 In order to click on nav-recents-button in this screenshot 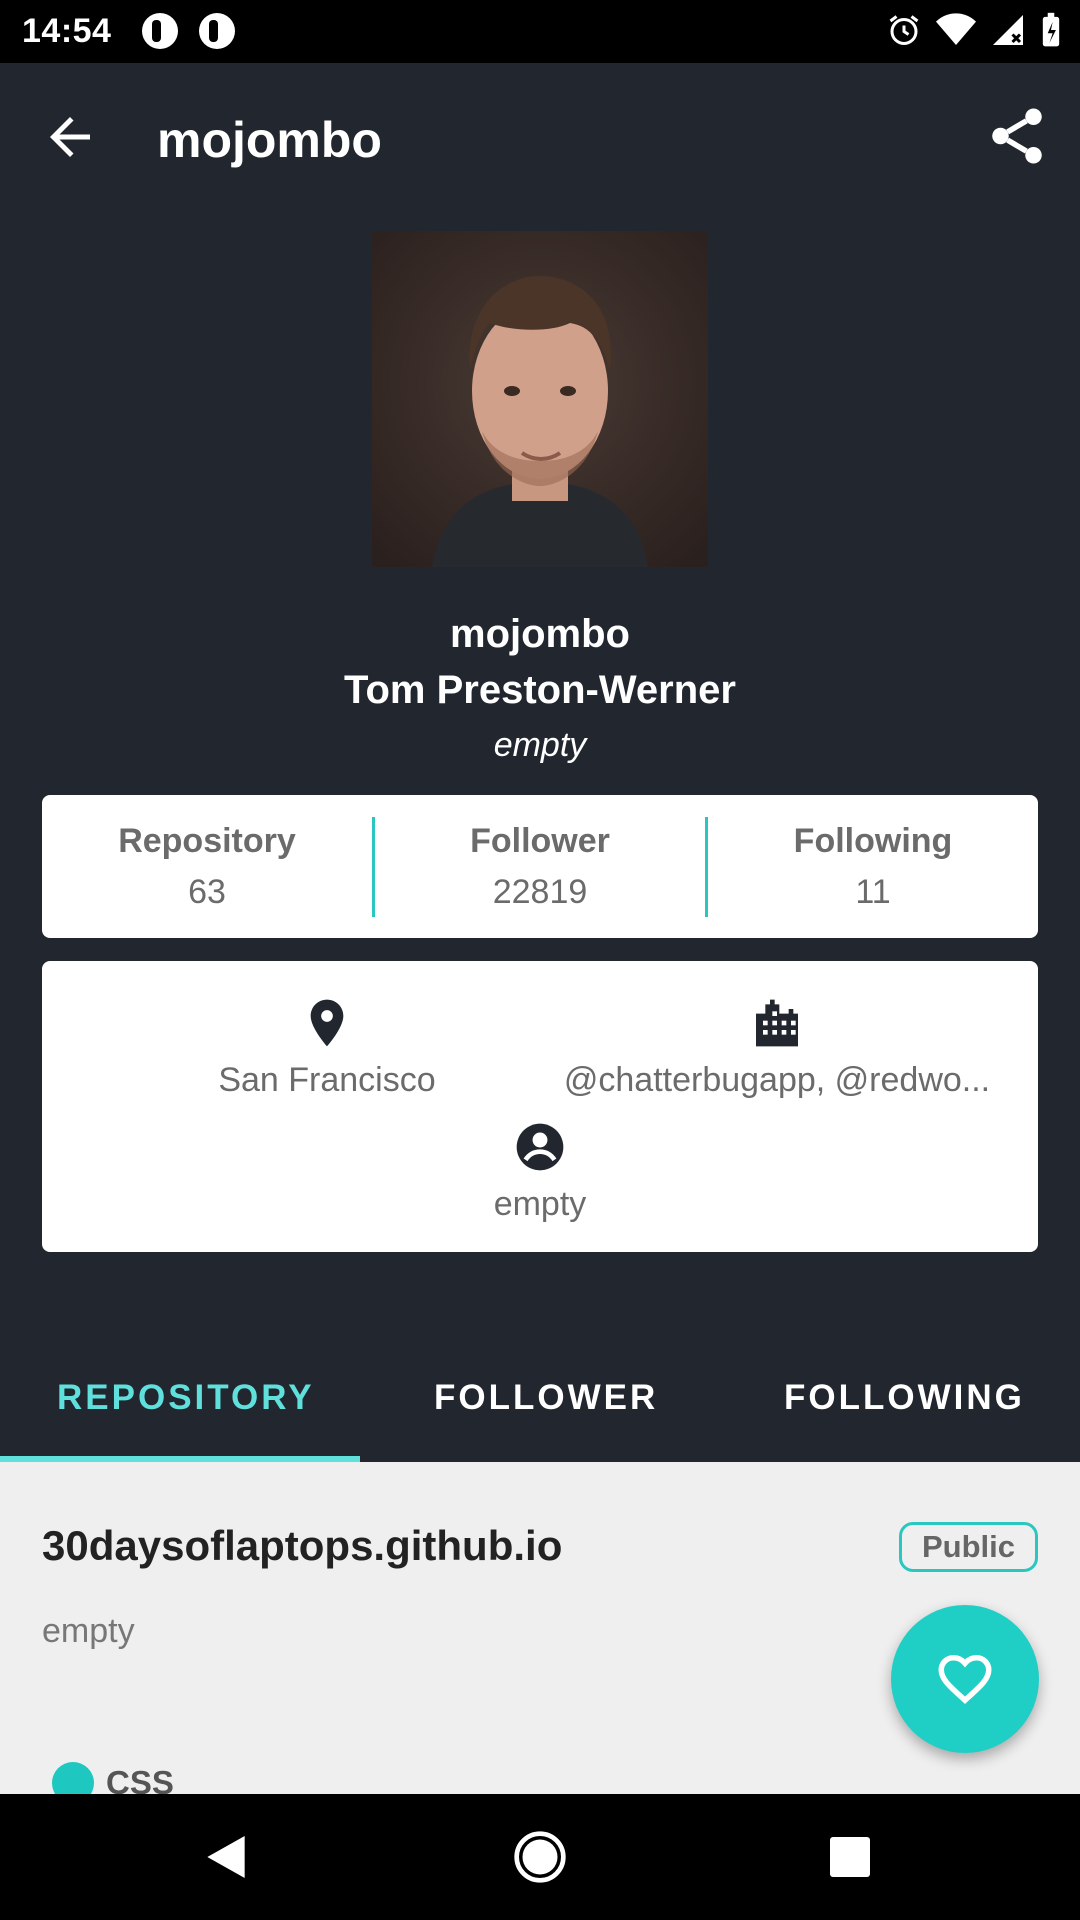, I will do `click(850, 1857)`.